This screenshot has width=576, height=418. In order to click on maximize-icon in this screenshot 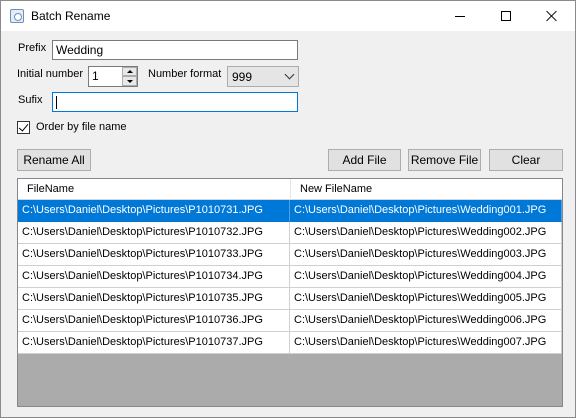, I will do `click(506, 16)`.